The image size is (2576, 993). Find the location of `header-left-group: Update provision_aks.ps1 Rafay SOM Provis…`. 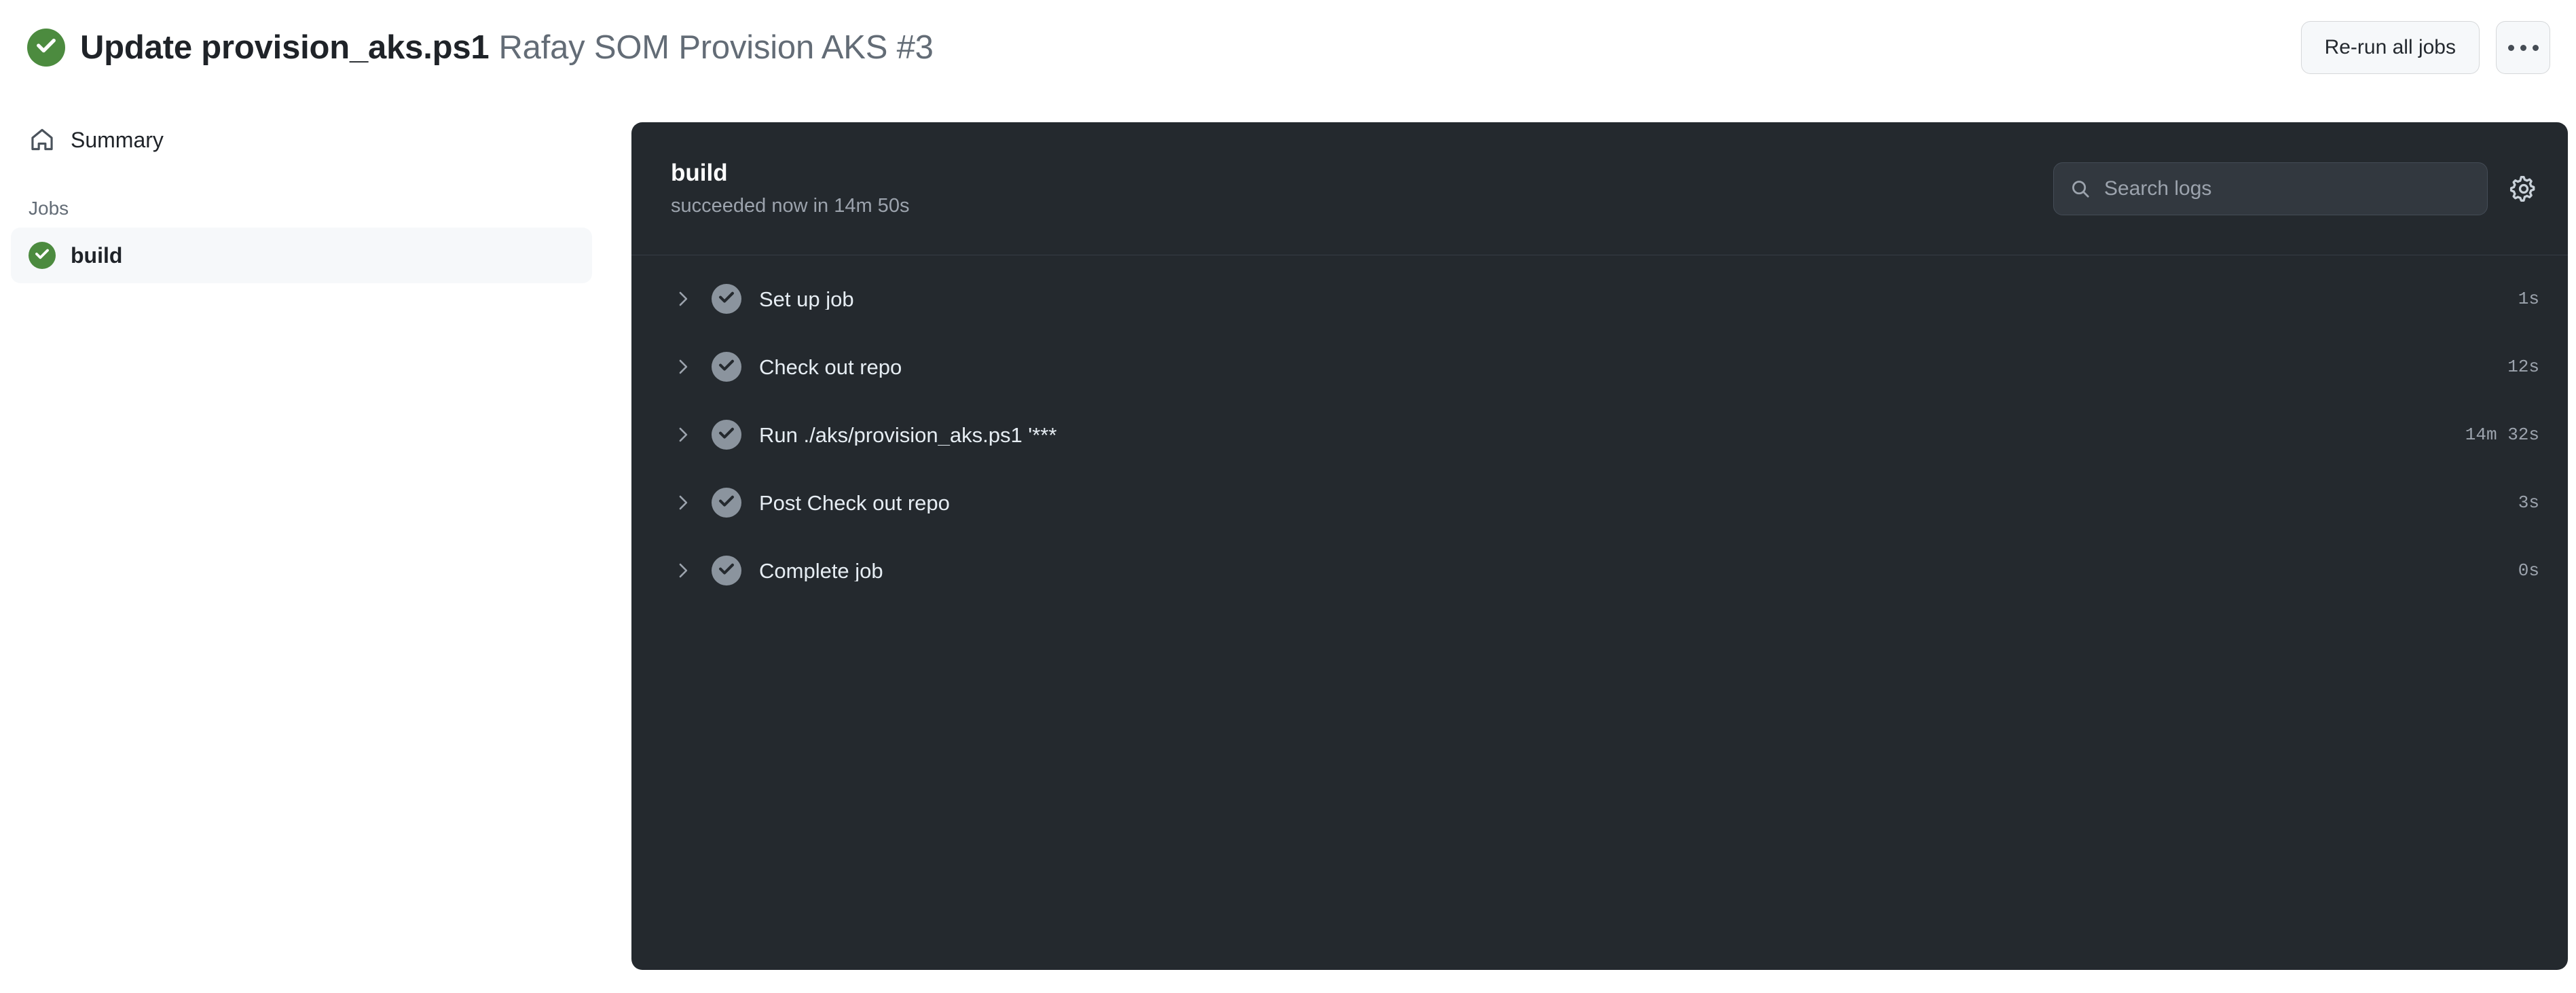

header-left-group: Update provision_aks.ps1 Rafay SOM Provis… is located at coordinates (1164, 48).